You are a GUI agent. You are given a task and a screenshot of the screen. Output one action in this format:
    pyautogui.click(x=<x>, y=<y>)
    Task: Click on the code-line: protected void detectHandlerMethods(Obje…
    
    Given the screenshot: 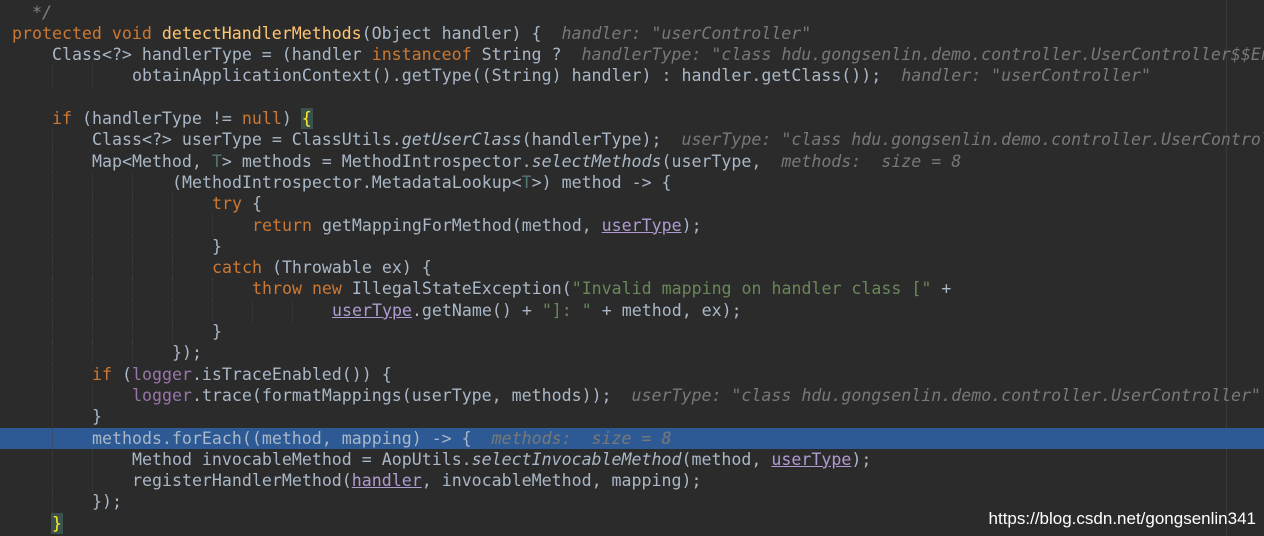 What is the action you would take?
    pyautogui.click(x=632, y=33)
    